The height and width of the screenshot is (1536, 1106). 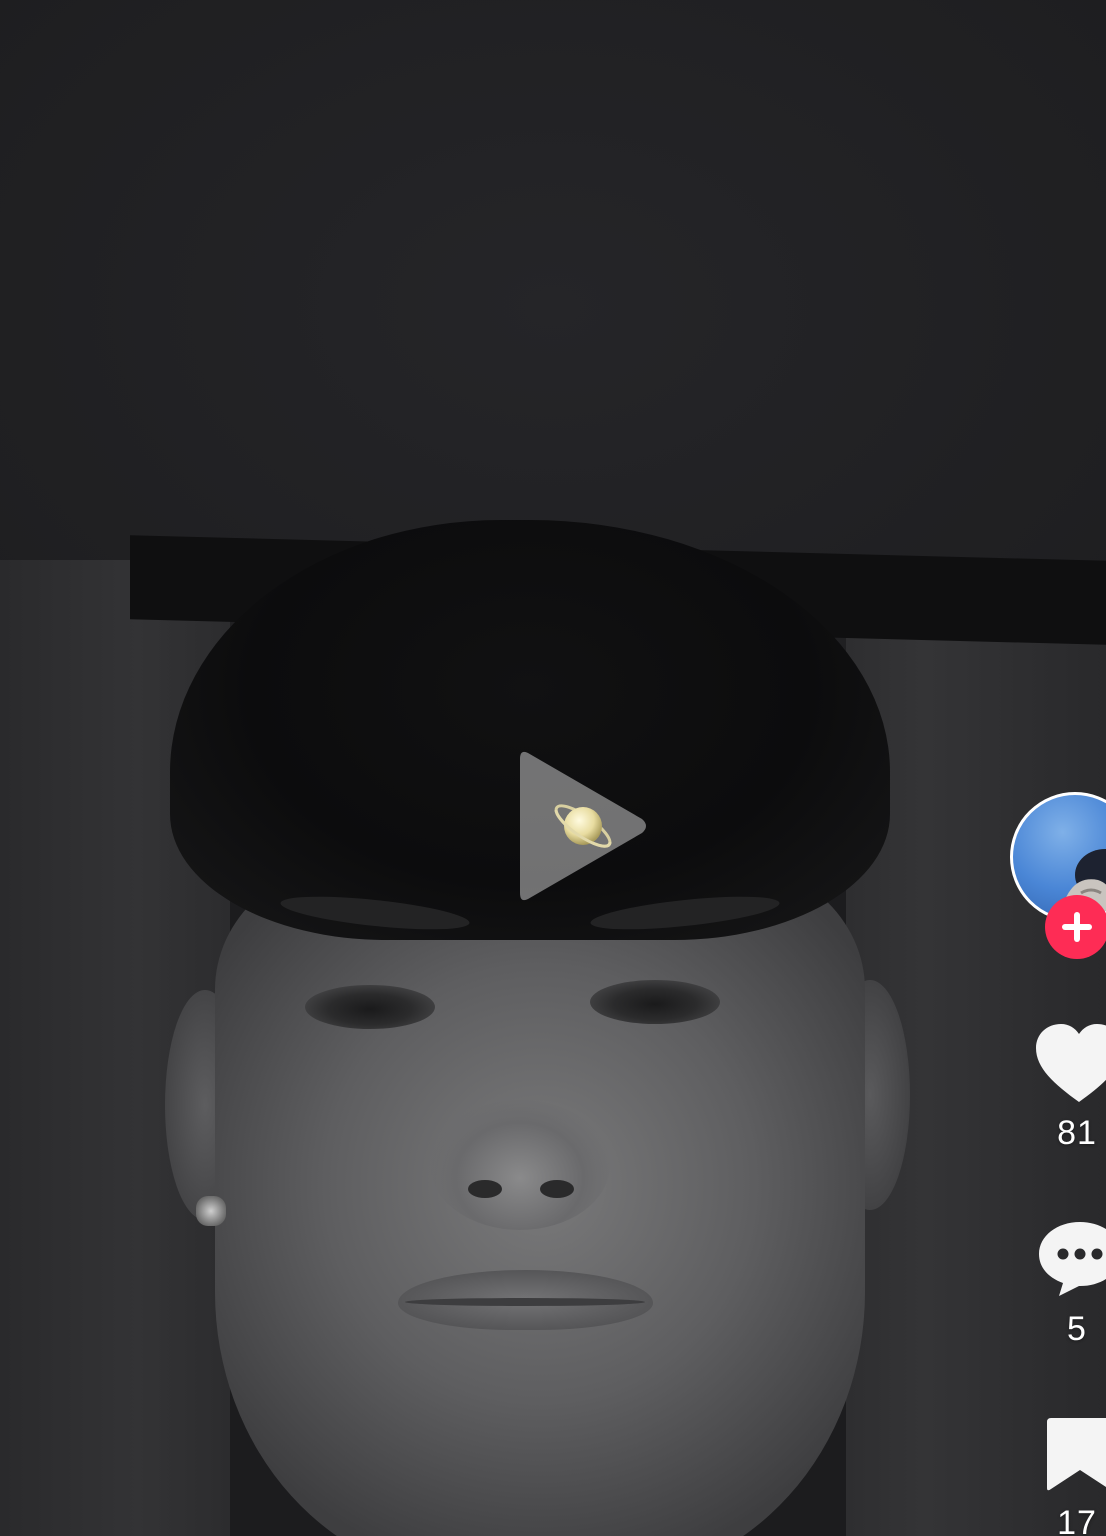 I want to click on like-count: 81, so click(x=1077, y=1133).